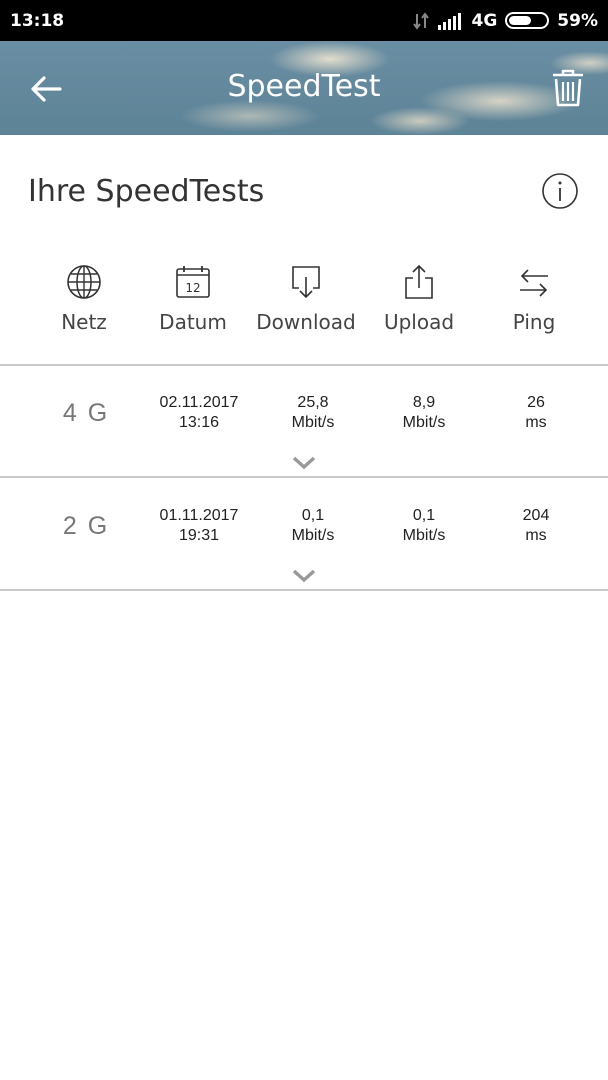  What do you see at coordinates (199, 515) in the screenshot?
I see `result-date-value: 01.11.2017` at bounding box center [199, 515].